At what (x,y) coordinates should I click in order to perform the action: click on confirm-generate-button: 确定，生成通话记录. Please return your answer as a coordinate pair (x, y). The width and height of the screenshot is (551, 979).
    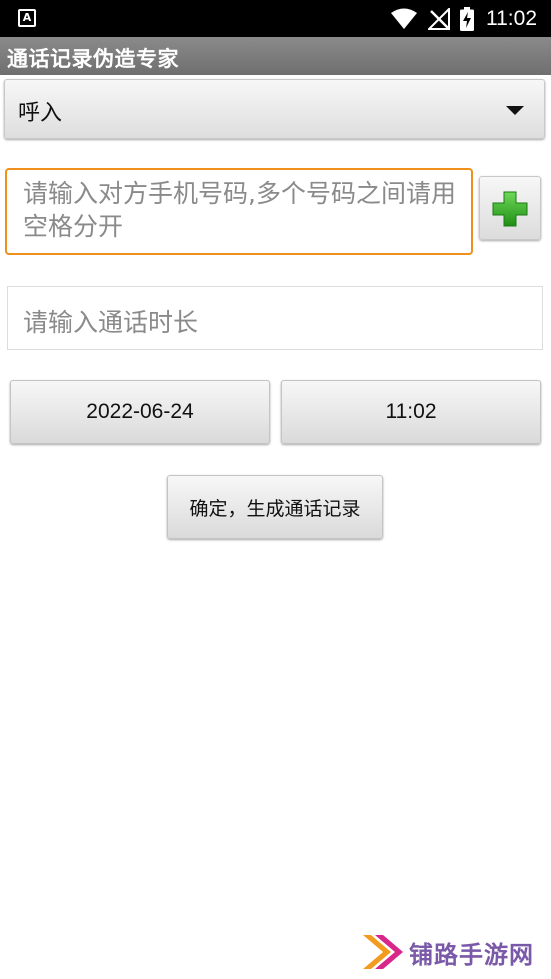
    Looking at the image, I should click on (275, 507).